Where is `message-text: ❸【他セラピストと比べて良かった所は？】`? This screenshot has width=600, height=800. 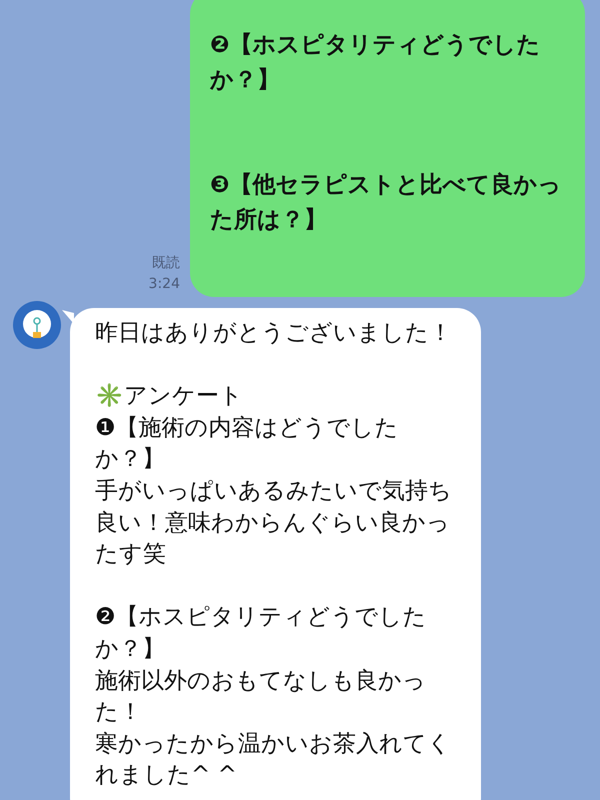
message-text: ❸【他セラピストと比べて良かった所は？】 is located at coordinates (386, 203).